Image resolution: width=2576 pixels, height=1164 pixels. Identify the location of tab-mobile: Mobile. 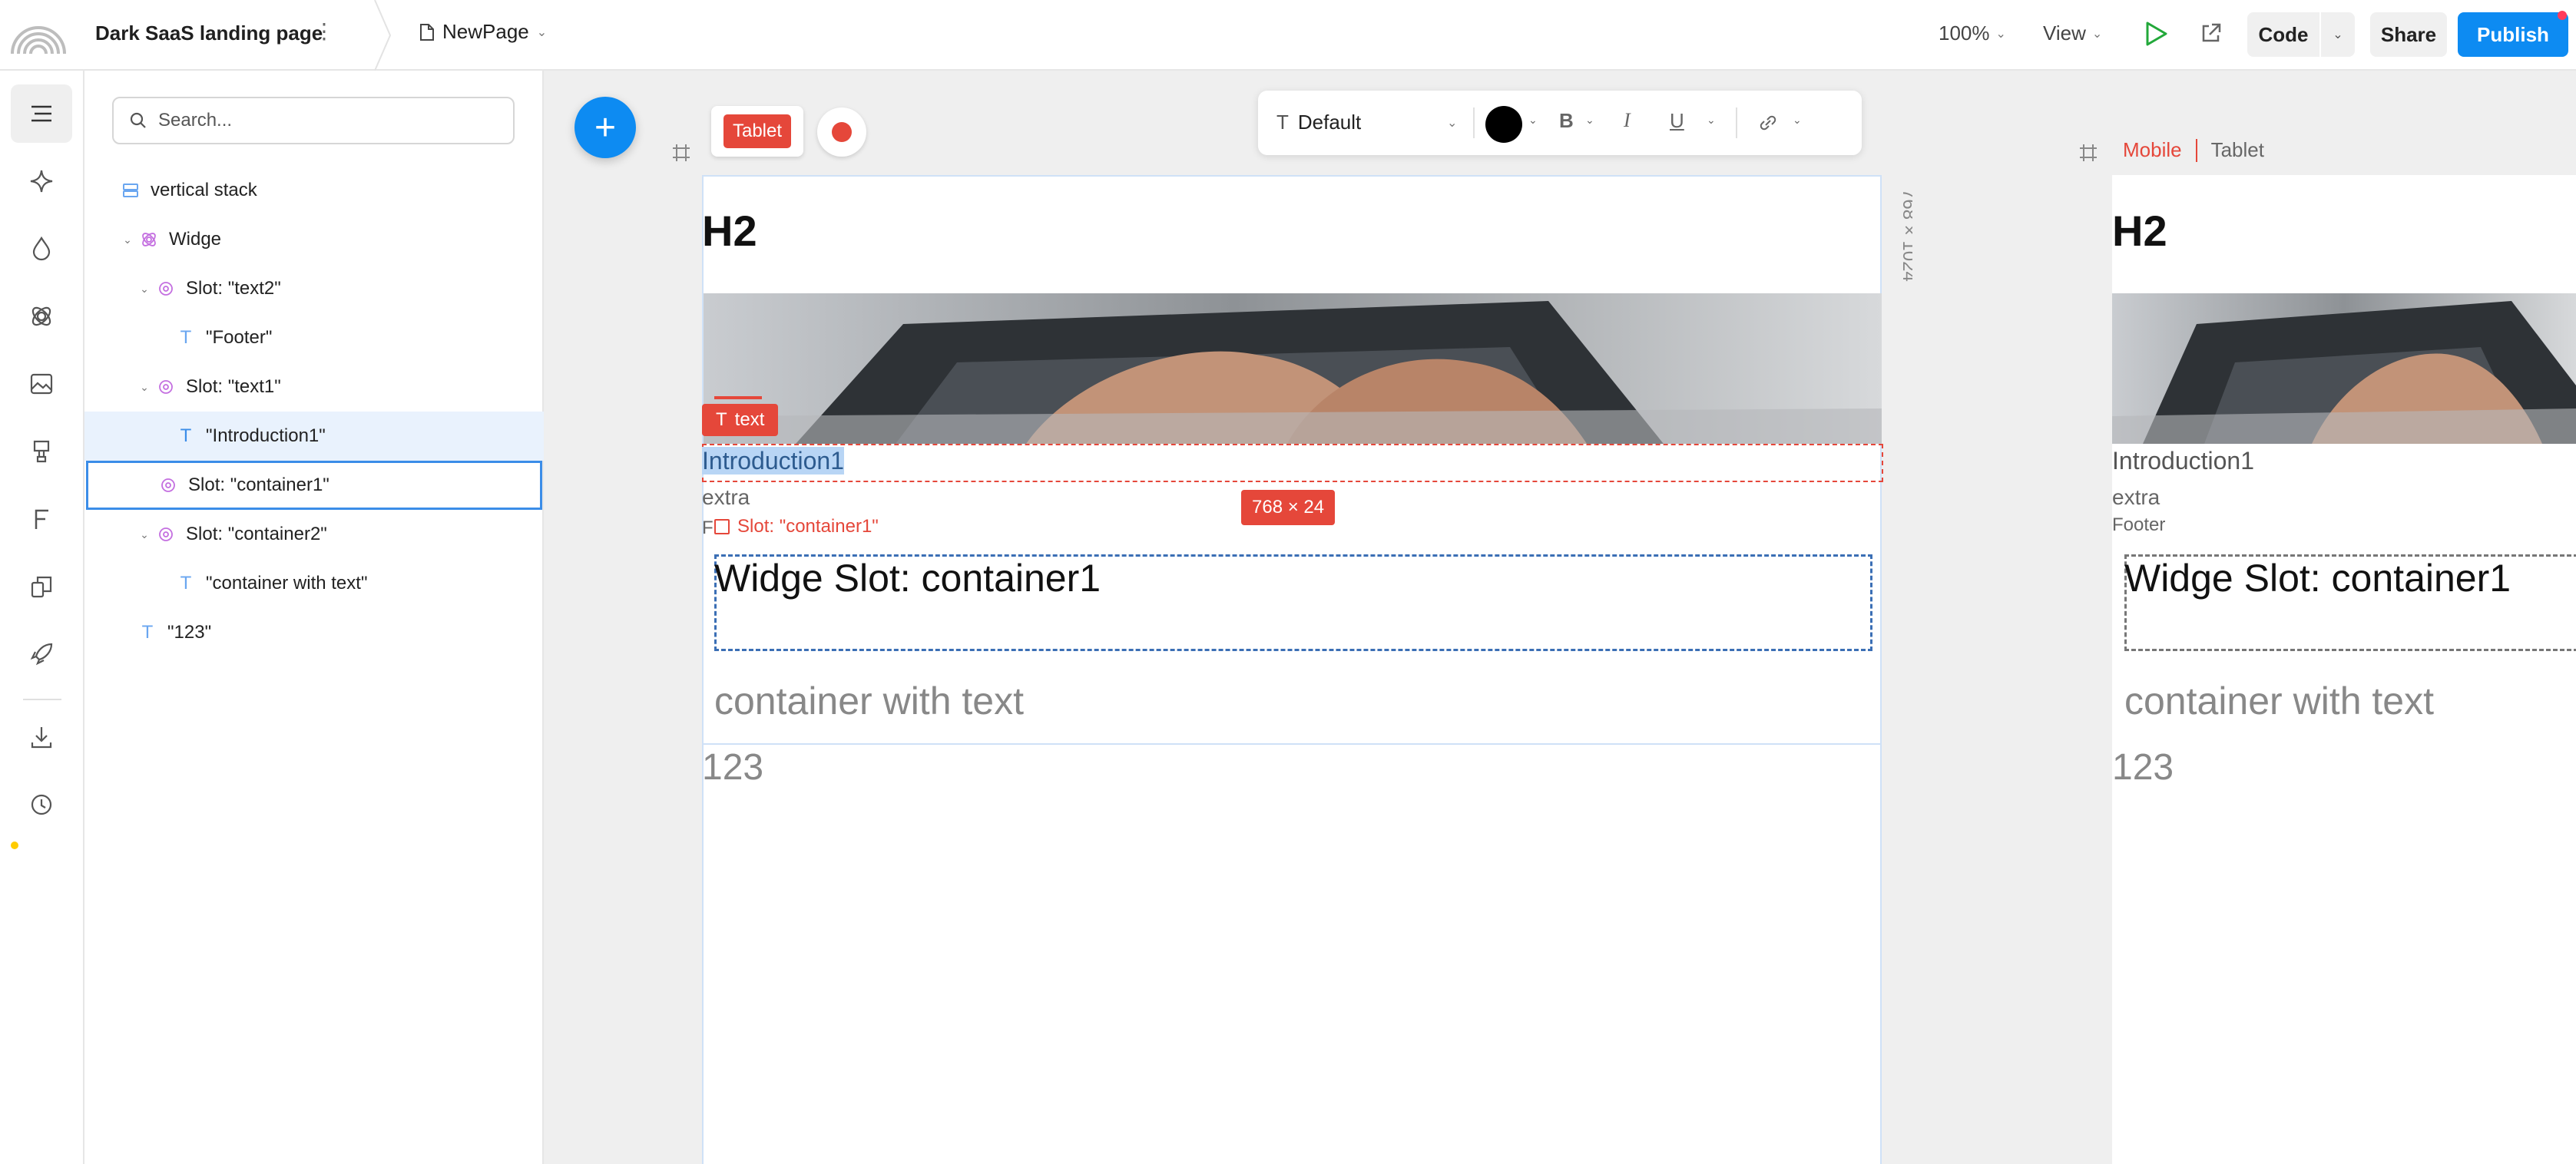
(2152, 150).